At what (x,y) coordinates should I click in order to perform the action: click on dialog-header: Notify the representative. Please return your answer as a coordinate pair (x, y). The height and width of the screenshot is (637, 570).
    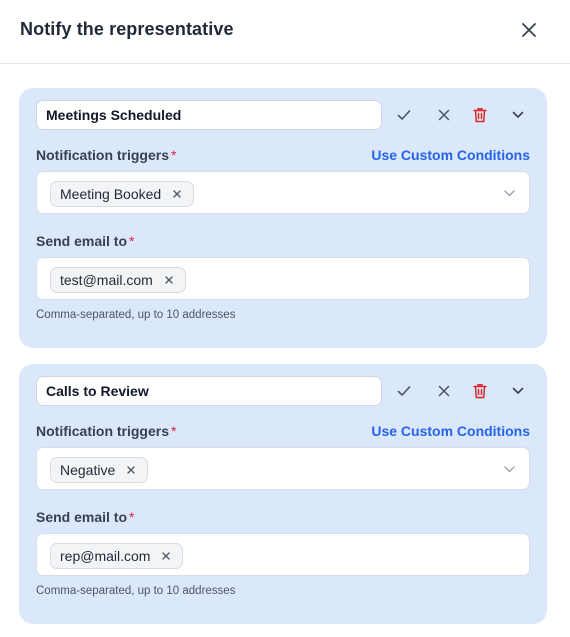
    Looking at the image, I should click on (285, 32).